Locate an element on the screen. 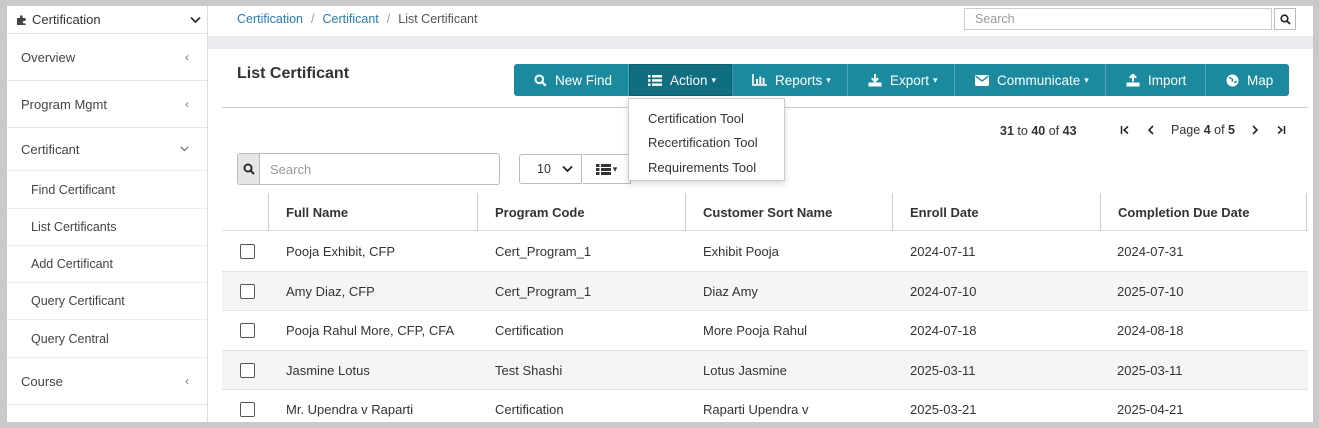  sidebar-item-certificant: Certificant is located at coordinates (107, 149).